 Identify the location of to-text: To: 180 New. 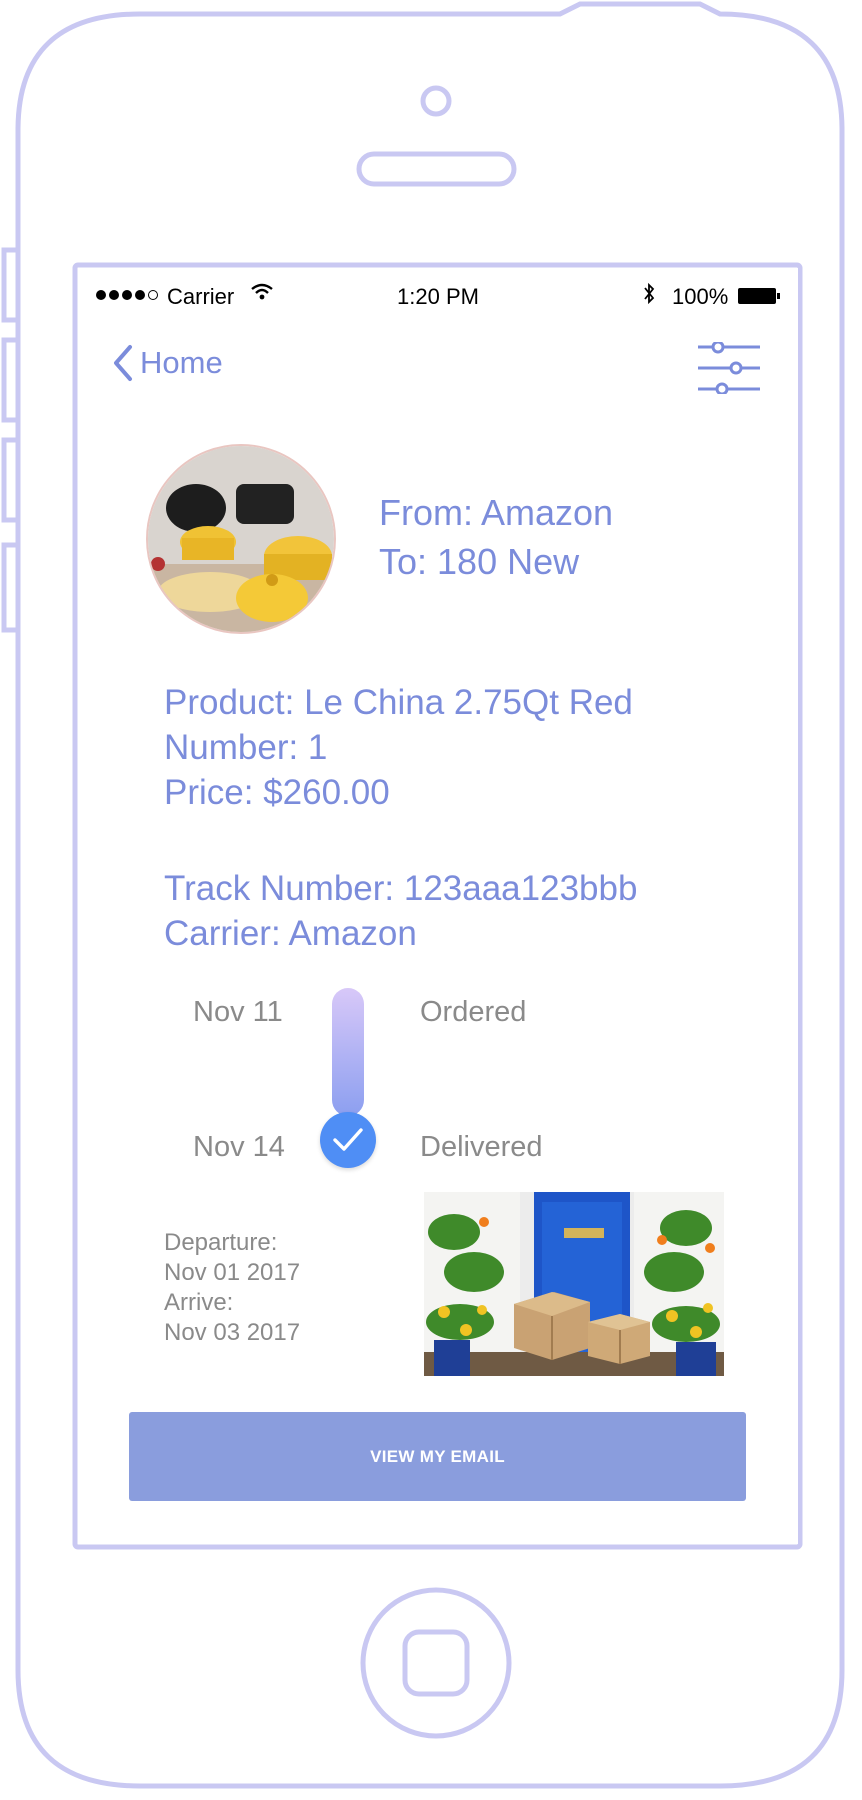
(479, 561).